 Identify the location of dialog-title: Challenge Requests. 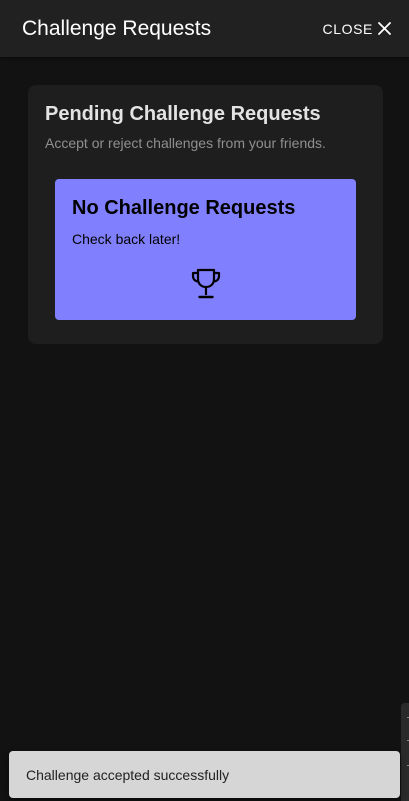
(117, 28).